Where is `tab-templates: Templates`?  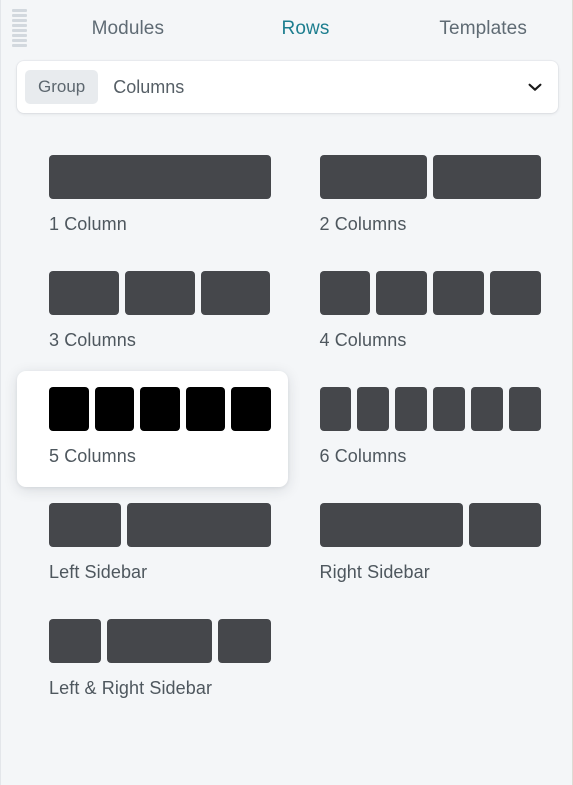 tab-templates: Templates is located at coordinates (483, 29).